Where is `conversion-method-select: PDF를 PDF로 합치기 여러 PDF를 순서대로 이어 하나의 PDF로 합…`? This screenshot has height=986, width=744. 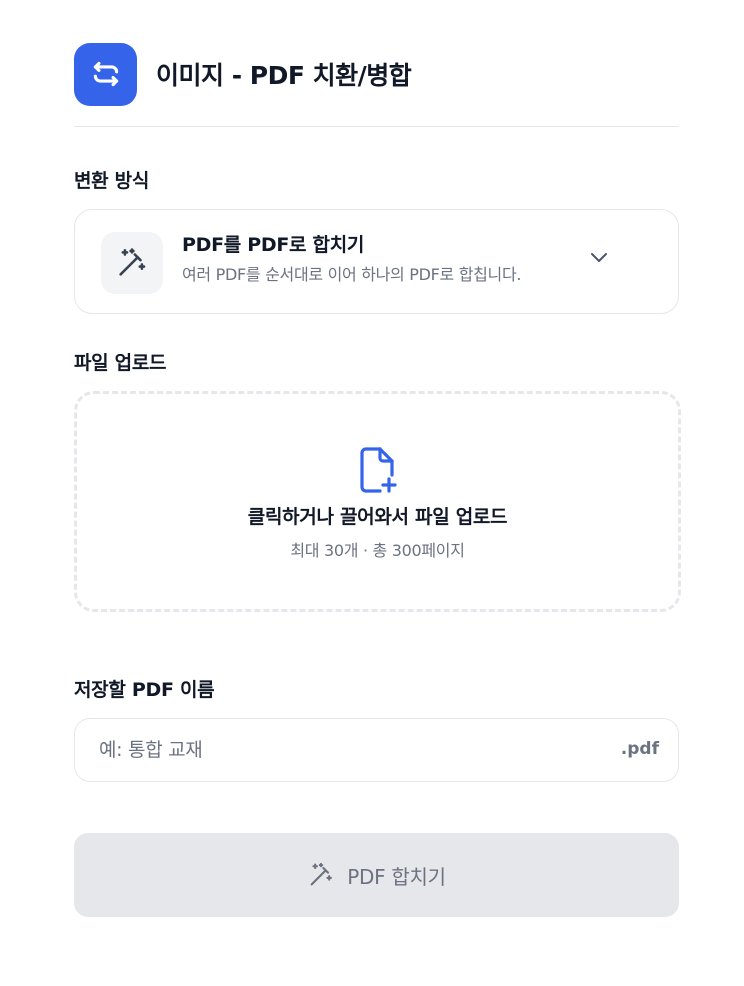
conversion-method-select: PDF를 PDF로 합치기 여러 PDF를 순서대로 이어 하나의 PDF로 합… is located at coordinates (376, 261).